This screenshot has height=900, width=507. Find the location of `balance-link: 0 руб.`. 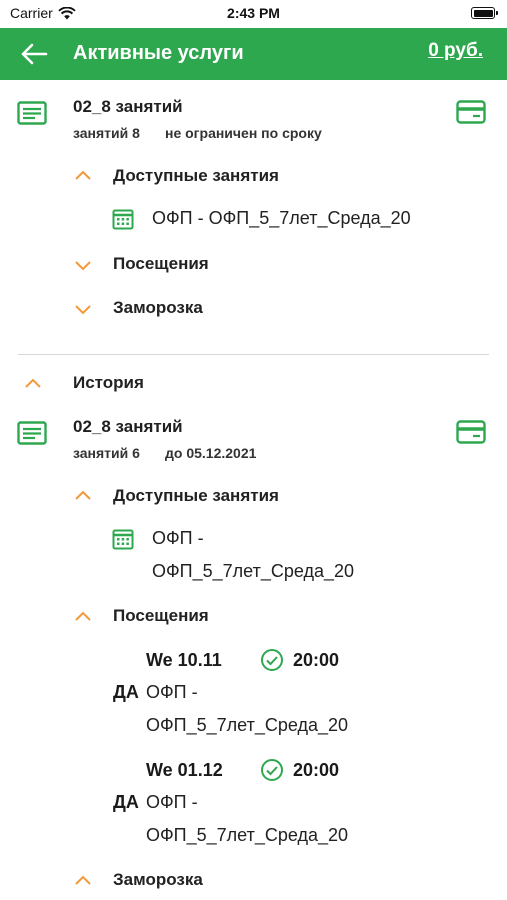

balance-link: 0 руб. is located at coordinates (455, 51).